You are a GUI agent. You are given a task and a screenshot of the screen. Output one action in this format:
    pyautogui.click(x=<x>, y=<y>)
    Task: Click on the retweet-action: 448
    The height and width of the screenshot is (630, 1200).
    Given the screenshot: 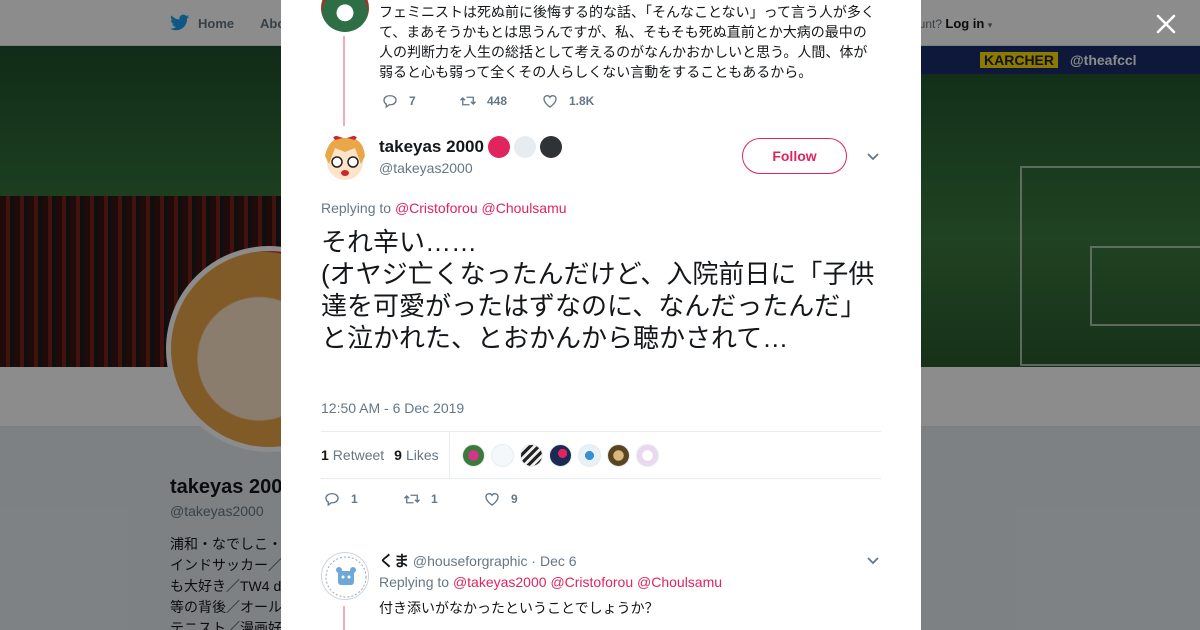 What is the action you would take?
    pyautogui.click(x=500, y=101)
    